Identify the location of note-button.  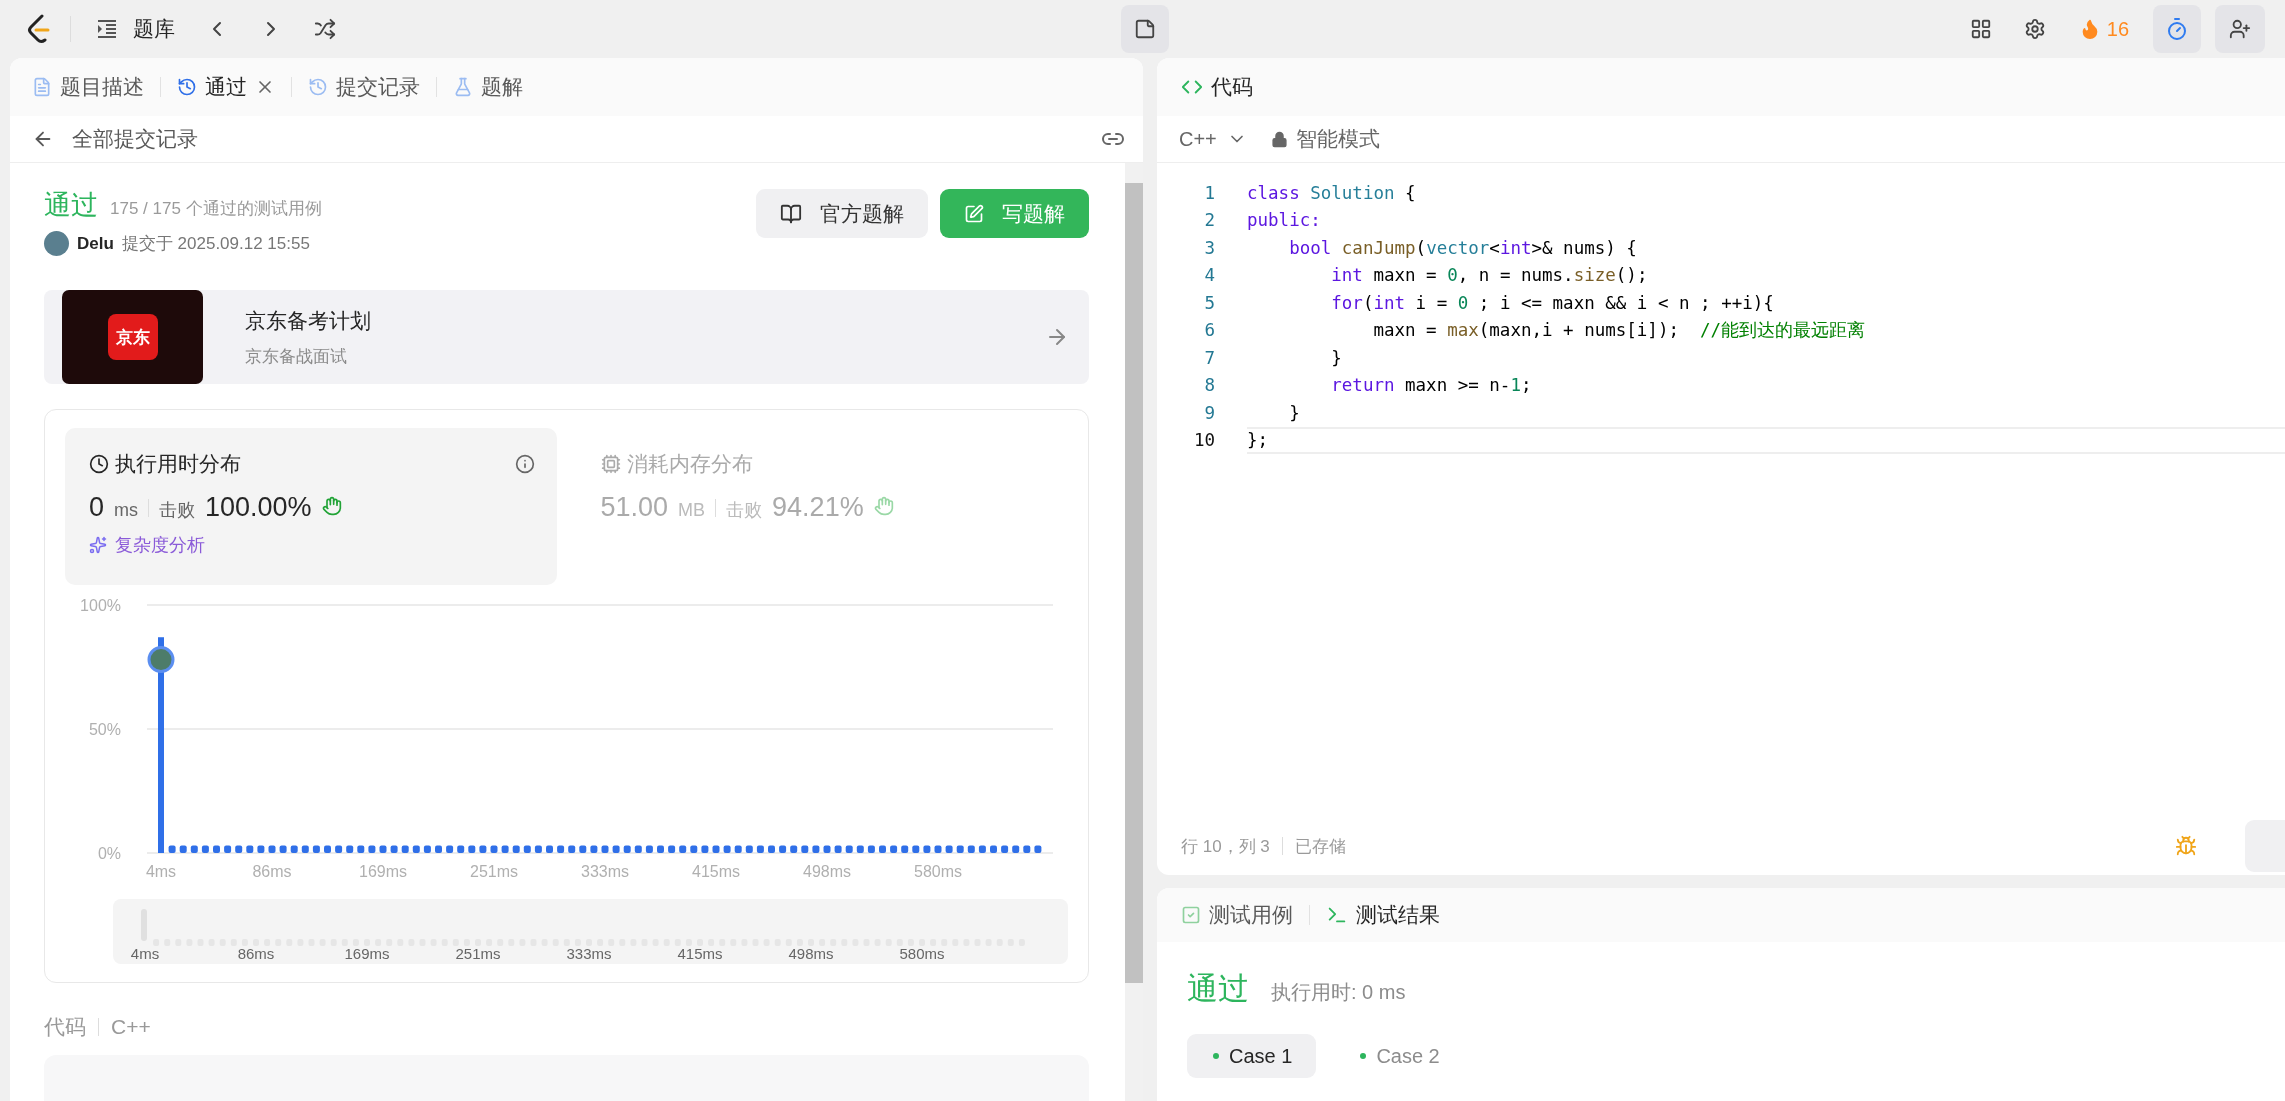
(1145, 29).